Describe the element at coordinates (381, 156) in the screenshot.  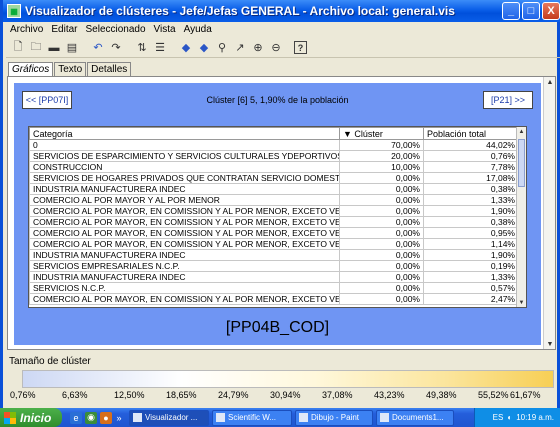
I see `cell-cluster: 20,00%` at that location.